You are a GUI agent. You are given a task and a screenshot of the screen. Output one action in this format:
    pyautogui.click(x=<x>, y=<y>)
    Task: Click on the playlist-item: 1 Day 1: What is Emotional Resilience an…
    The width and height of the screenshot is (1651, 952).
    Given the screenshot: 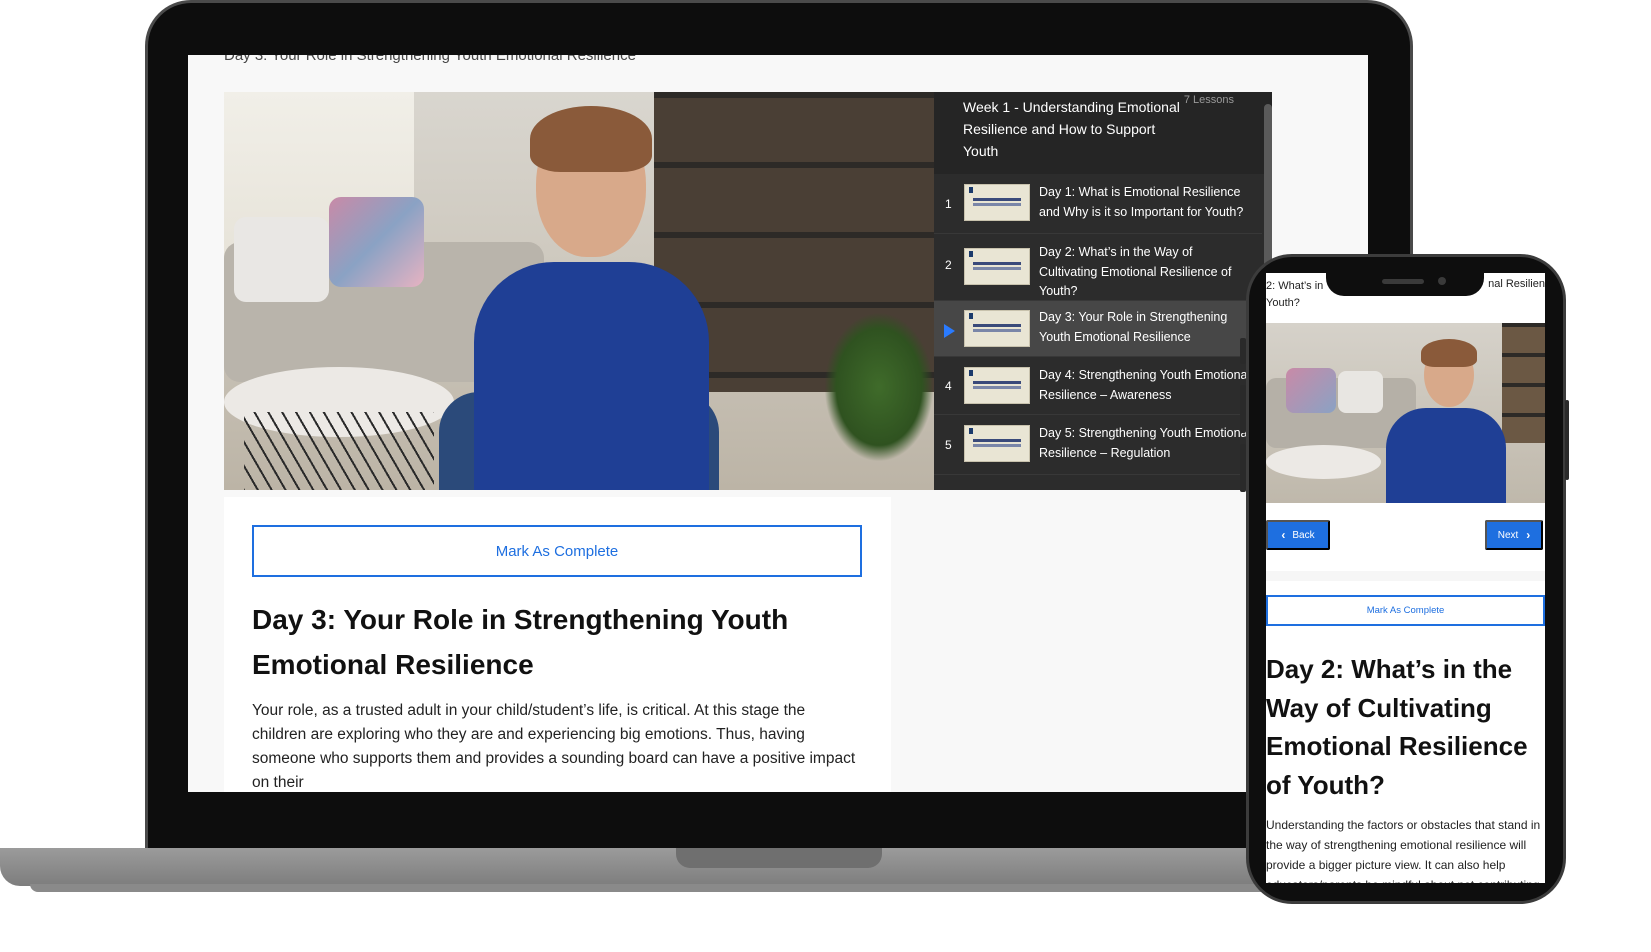 What is the action you would take?
    pyautogui.click(x=1098, y=204)
    